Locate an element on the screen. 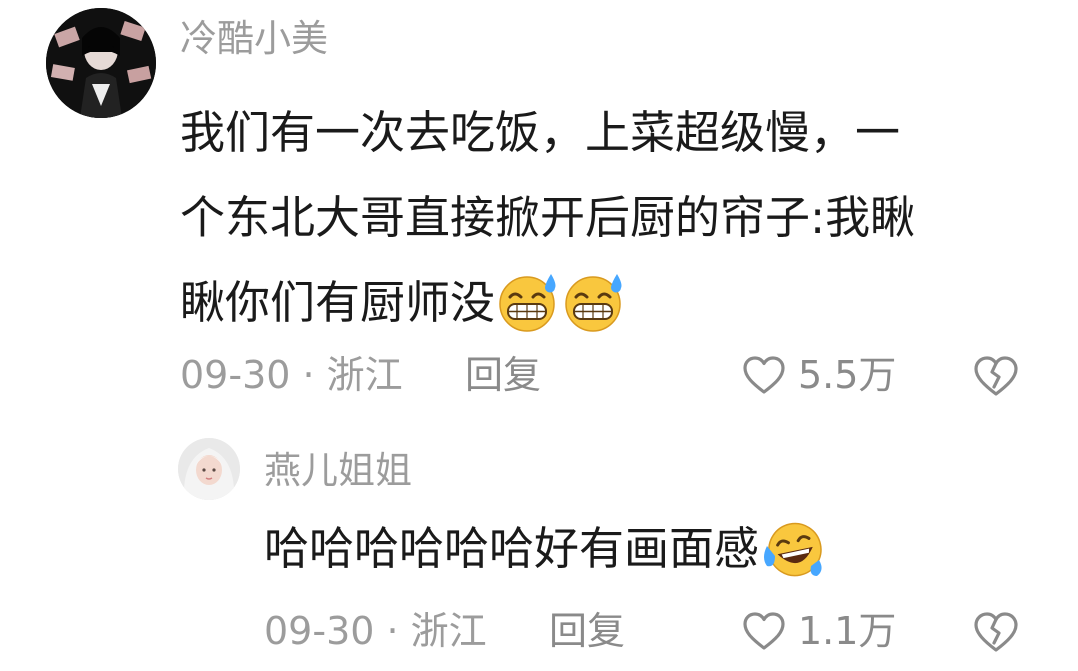 This screenshot has height=671, width=1078. comment-meta: 09-30 · 浙江 回复 5.5万 is located at coordinates (605, 375).